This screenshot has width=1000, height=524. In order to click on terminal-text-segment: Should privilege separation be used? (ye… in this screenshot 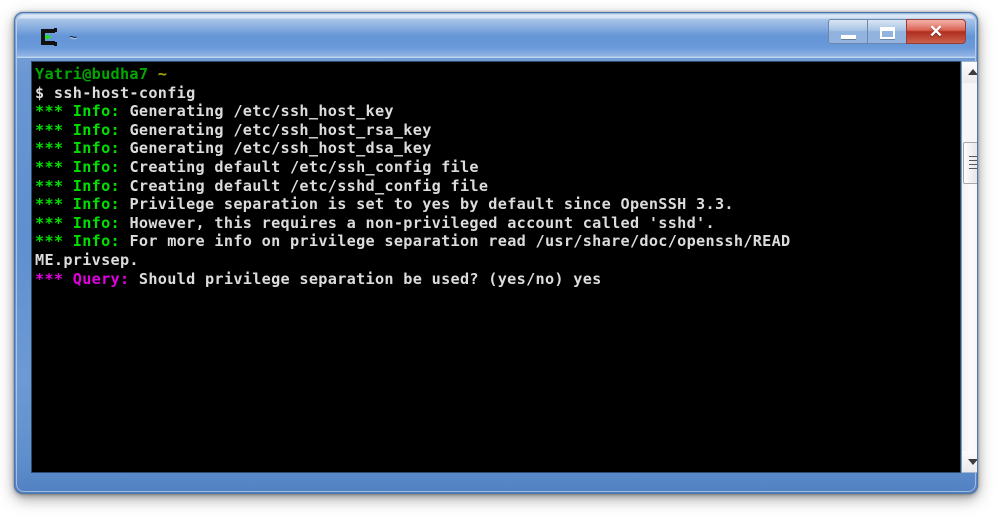, I will do `click(365, 278)`.